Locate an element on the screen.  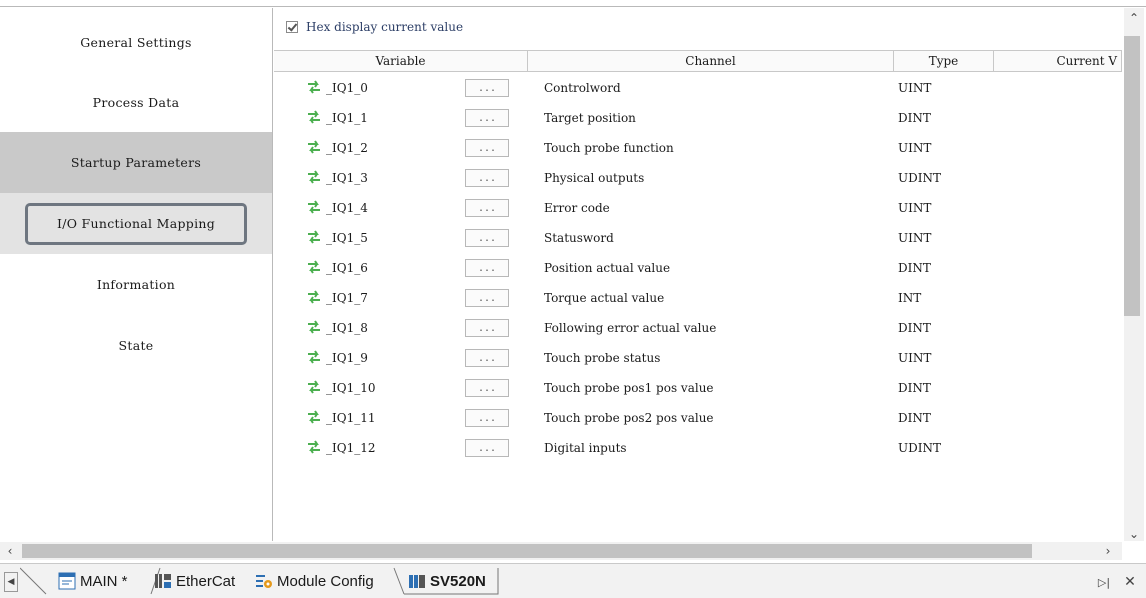
table-row: _IQ1_6... Position actual value DINT is located at coordinates (698, 268).